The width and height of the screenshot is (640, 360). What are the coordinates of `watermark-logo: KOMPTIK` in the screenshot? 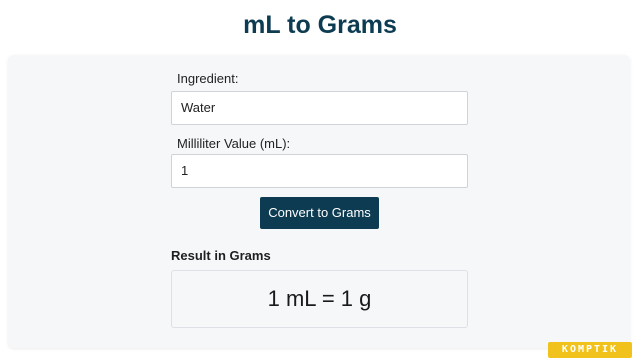 It's located at (590, 350).